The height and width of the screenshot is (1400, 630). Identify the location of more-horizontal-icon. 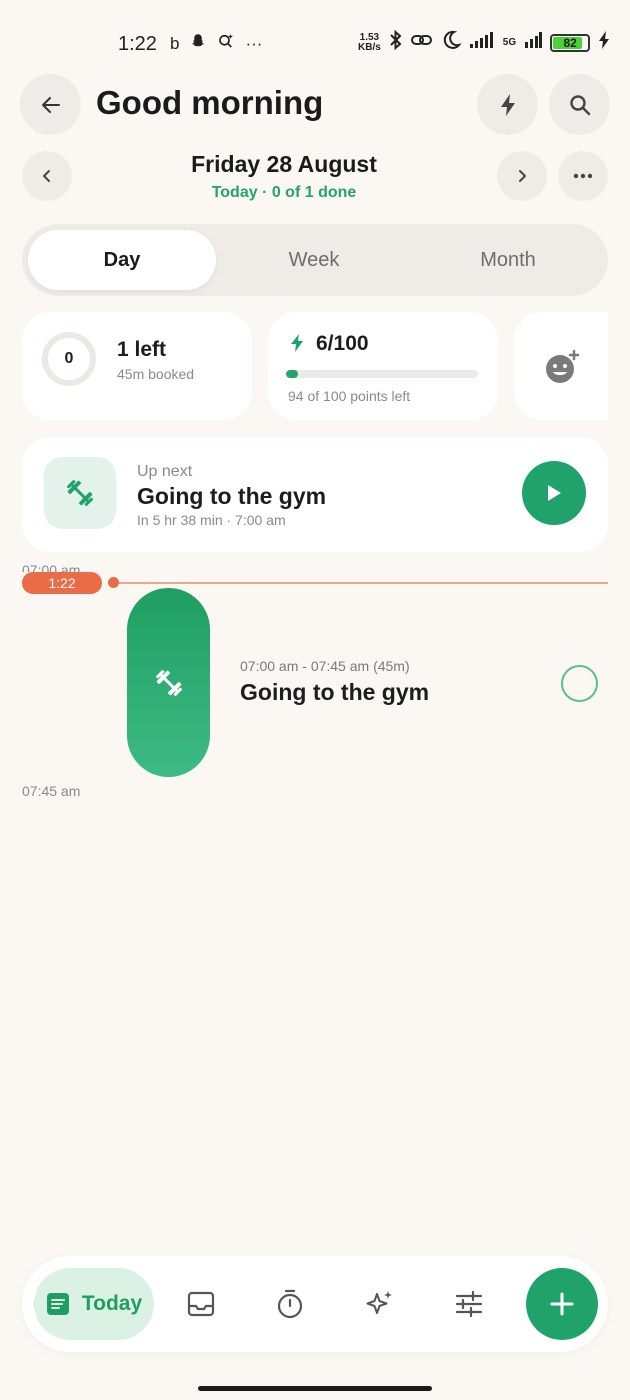
(583, 176).